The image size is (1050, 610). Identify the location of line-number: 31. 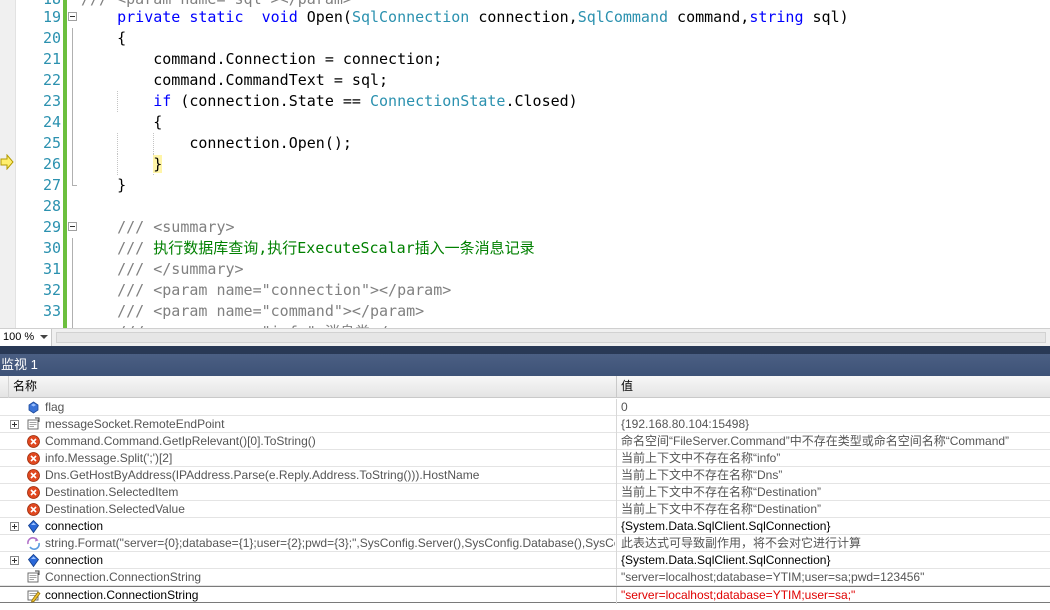
(51, 269).